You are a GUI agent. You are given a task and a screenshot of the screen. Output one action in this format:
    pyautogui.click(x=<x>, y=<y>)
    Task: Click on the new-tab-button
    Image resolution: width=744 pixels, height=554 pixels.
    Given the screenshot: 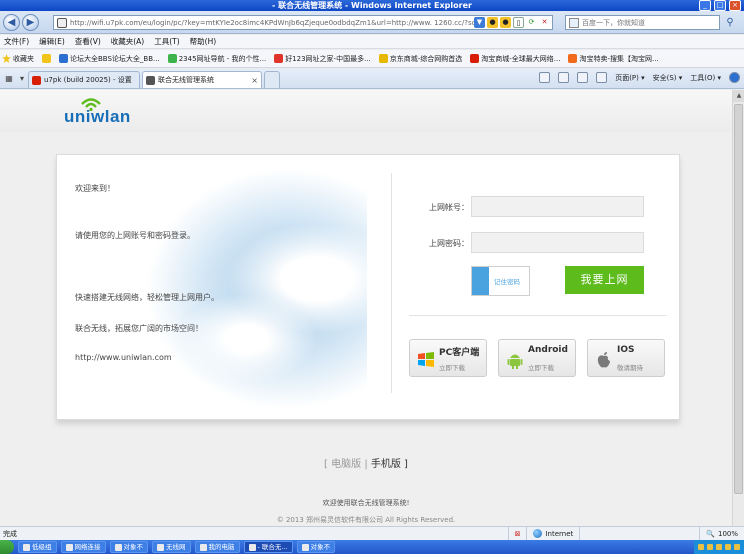 What is the action you would take?
    pyautogui.click(x=272, y=79)
    